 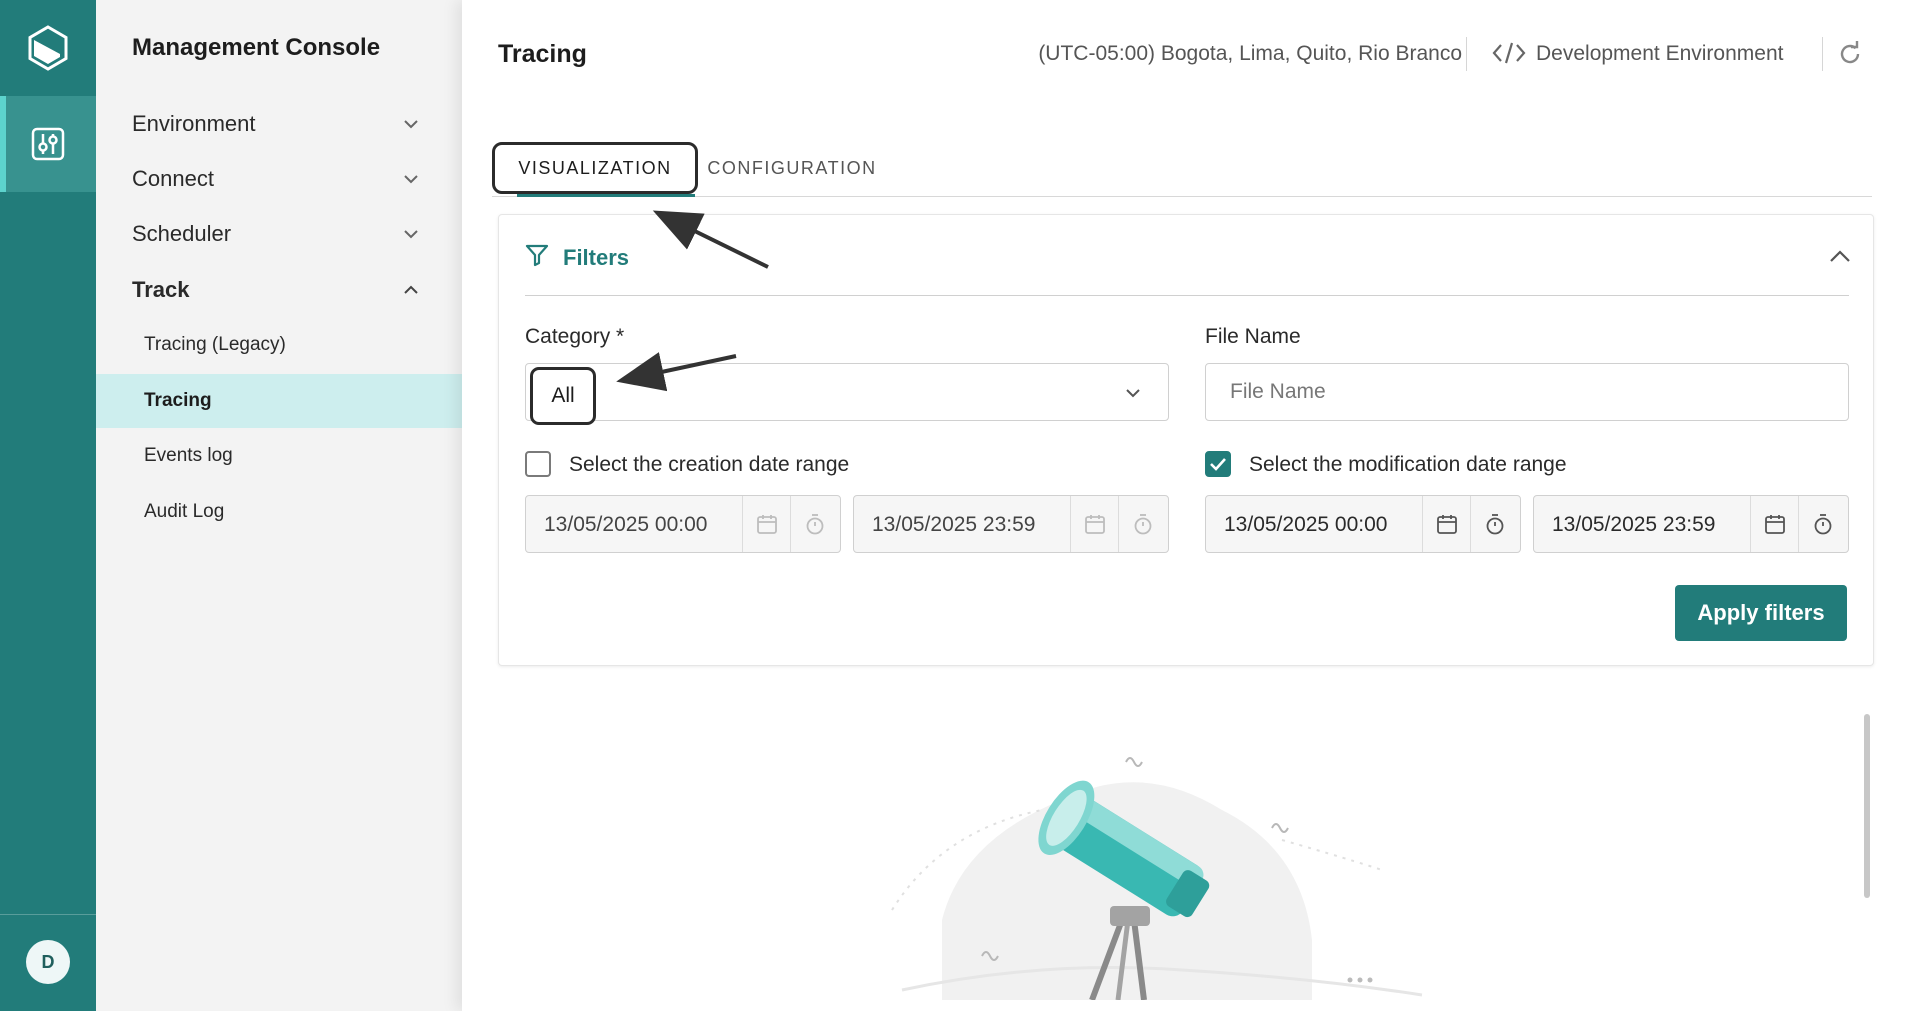 I want to click on creation-range-label: Select the creation date range, so click(x=709, y=464).